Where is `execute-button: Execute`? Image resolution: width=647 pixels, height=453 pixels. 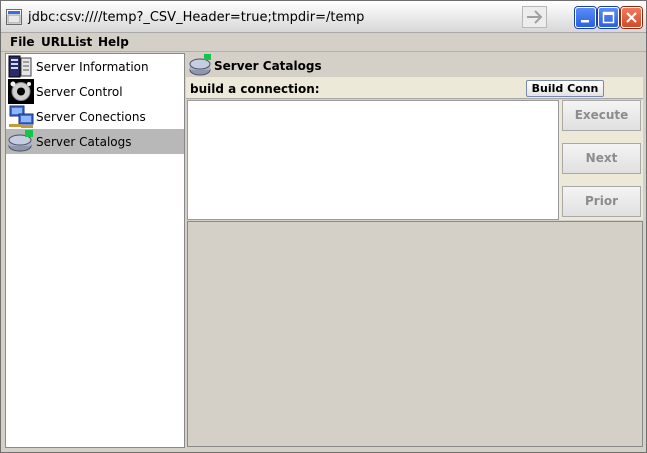
execute-button: Execute is located at coordinates (601, 115).